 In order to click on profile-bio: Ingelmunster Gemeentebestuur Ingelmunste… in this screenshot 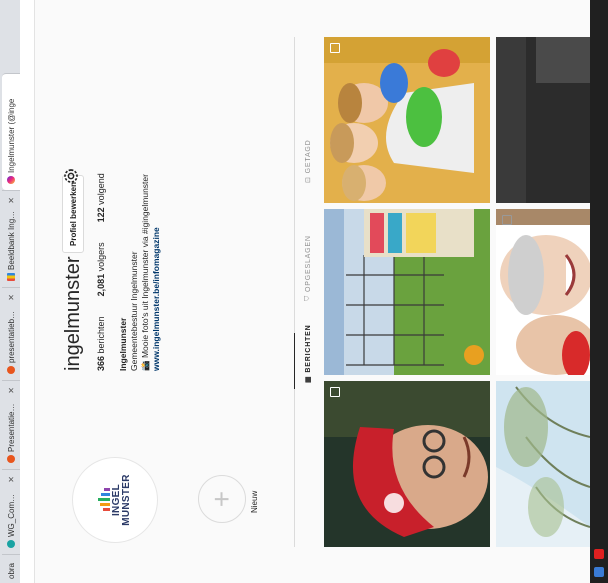, I will do `click(140, 272)`.